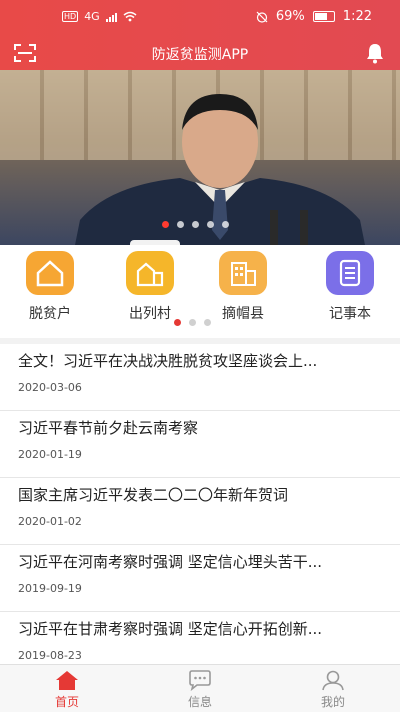 The width and height of the screenshot is (400, 712). I want to click on grid-item-poverty-households: 脱贫户, so click(50, 287).